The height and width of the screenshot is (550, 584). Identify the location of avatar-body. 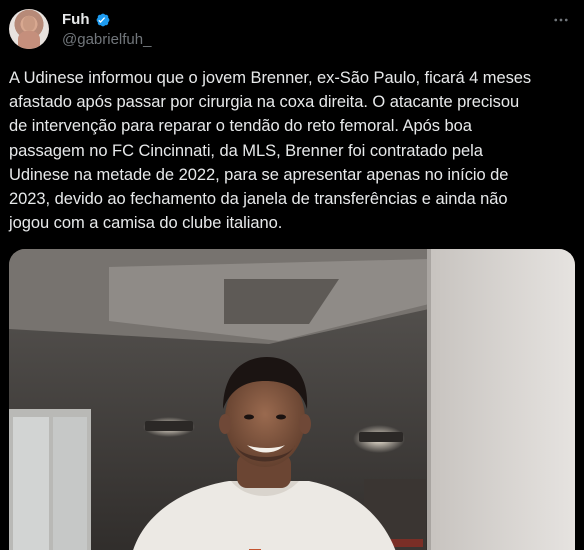
(29, 40).